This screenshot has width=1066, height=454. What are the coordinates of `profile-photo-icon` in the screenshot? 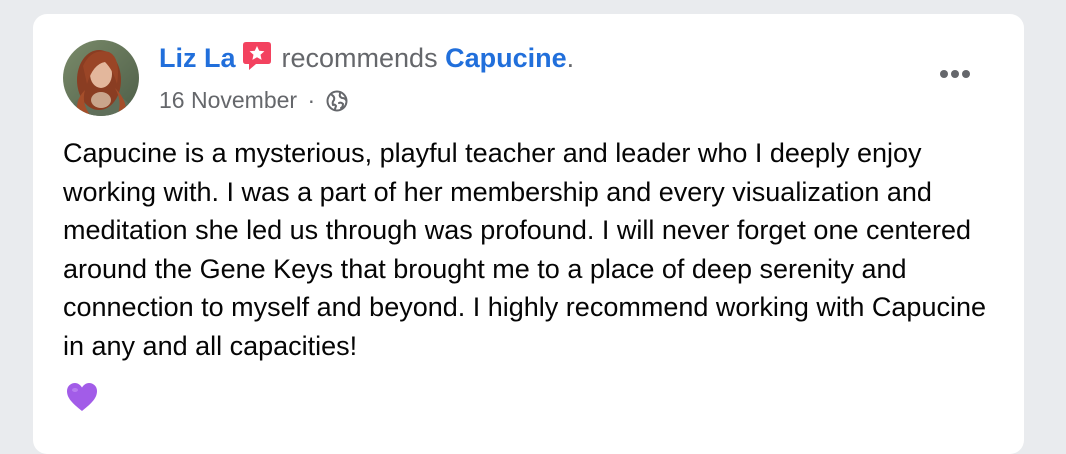 It's located at (101, 78).